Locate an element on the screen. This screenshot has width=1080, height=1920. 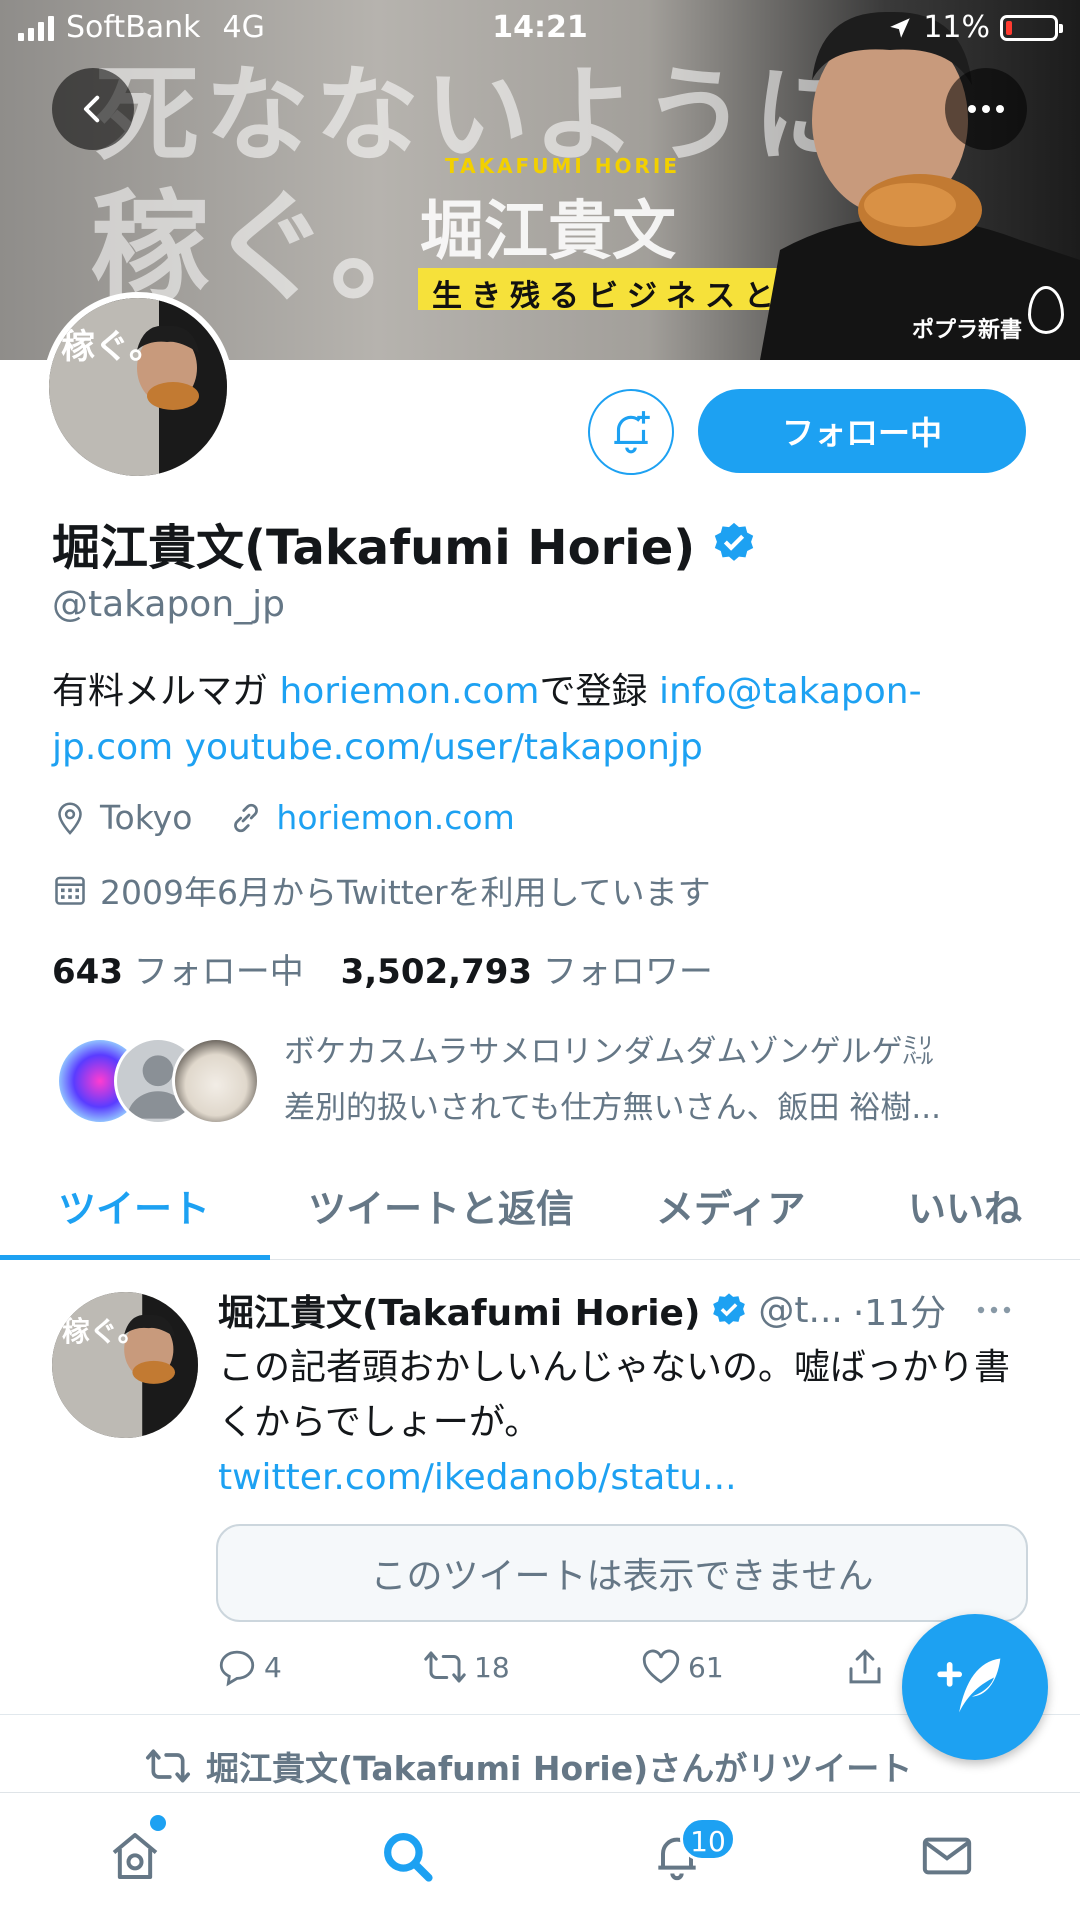
profile-avatar: 稼ぐ。 is located at coordinates (138, 387).